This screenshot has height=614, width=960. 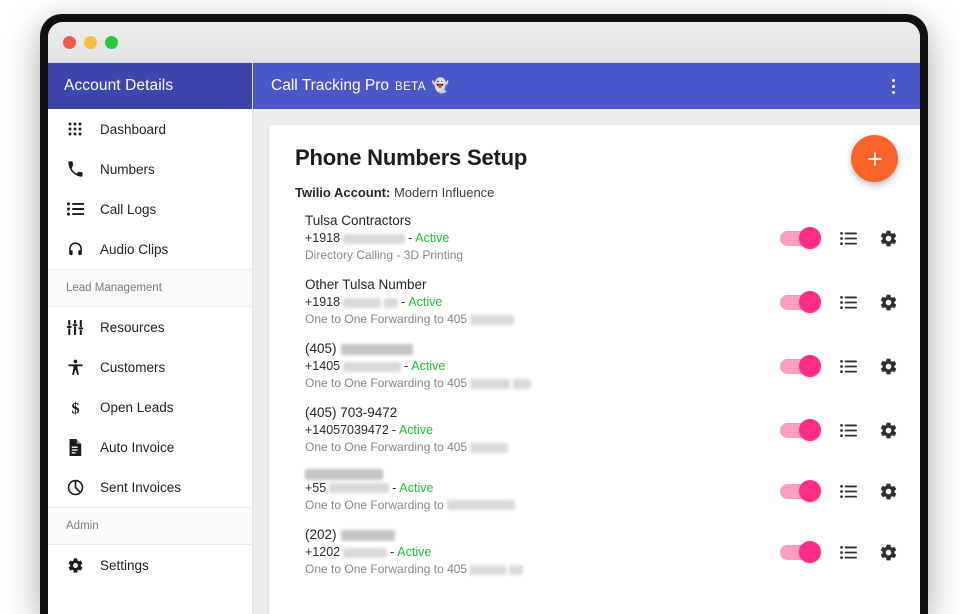 What do you see at coordinates (75, 407) in the screenshot?
I see `dollar-icon: $` at bounding box center [75, 407].